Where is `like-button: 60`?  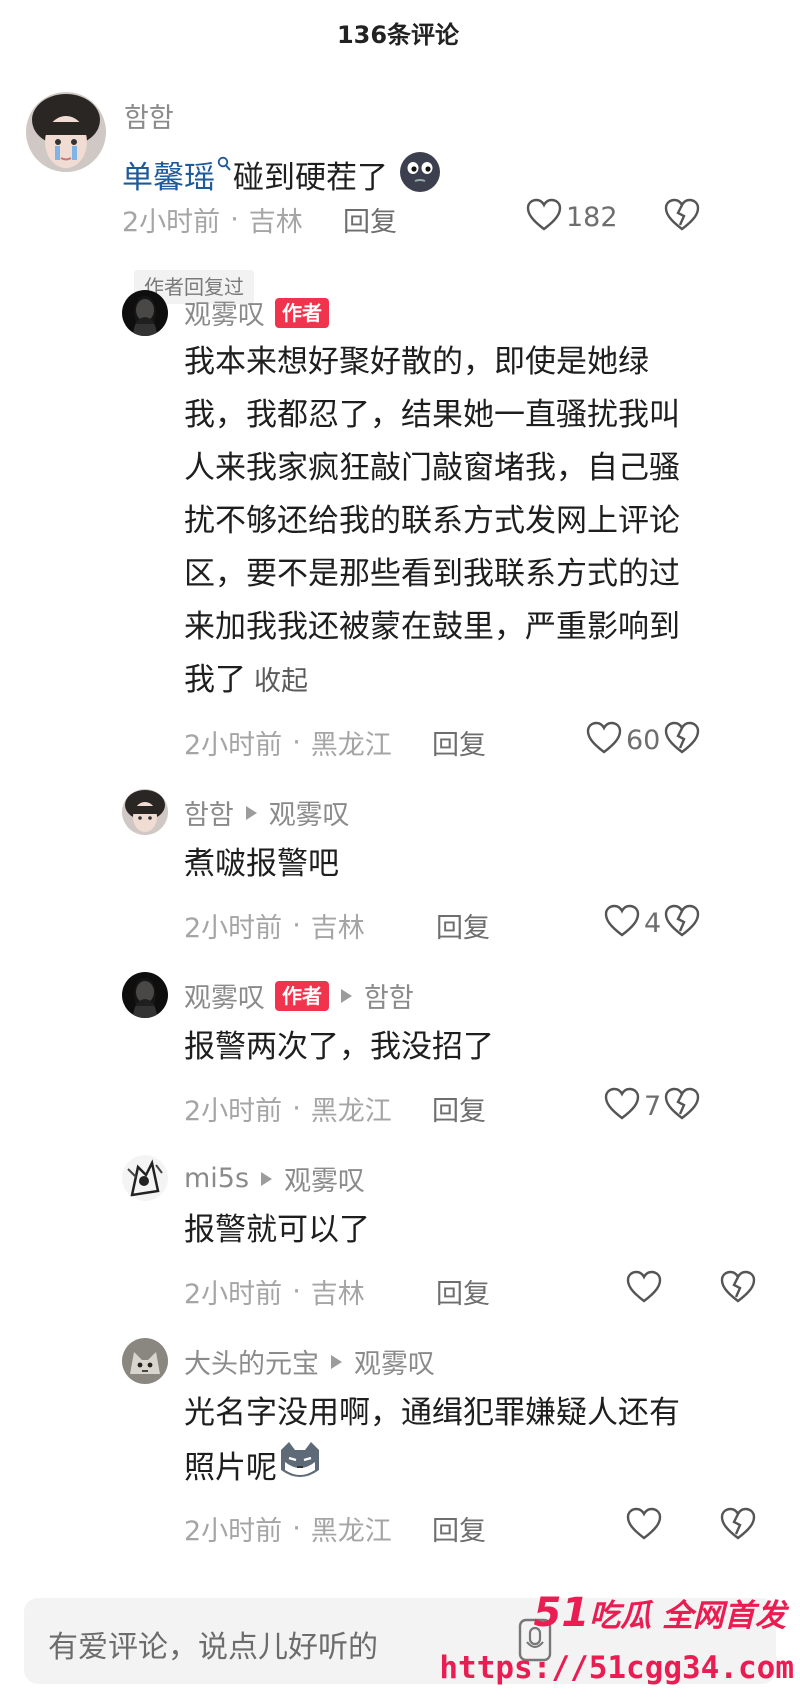 like-button: 60 is located at coordinates (623, 740).